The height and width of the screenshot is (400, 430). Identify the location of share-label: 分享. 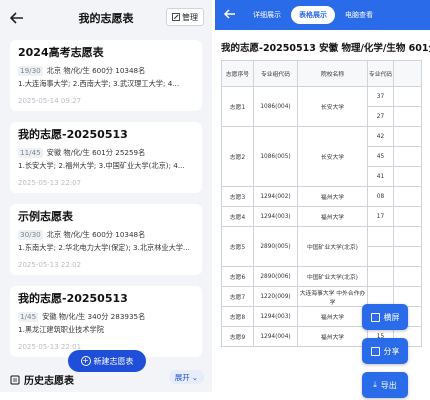
(391, 351).